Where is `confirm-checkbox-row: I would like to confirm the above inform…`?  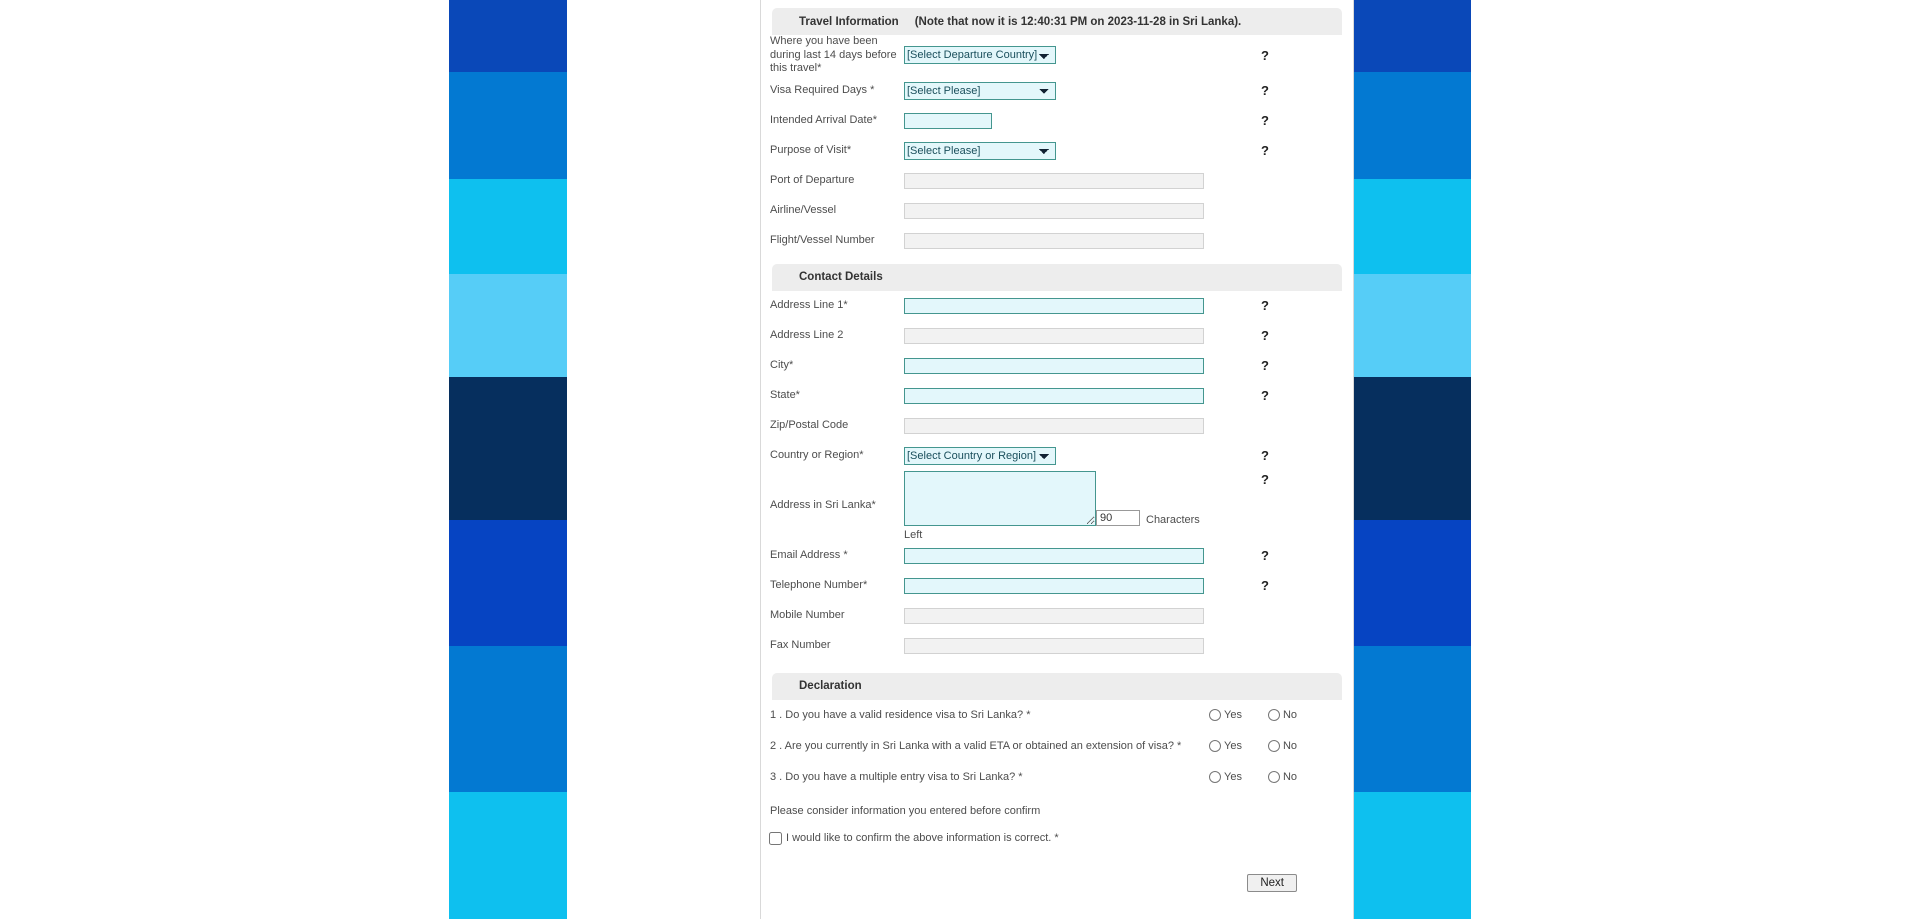 confirm-checkbox-row: I would like to confirm the above inform… is located at coordinates (1057, 838).